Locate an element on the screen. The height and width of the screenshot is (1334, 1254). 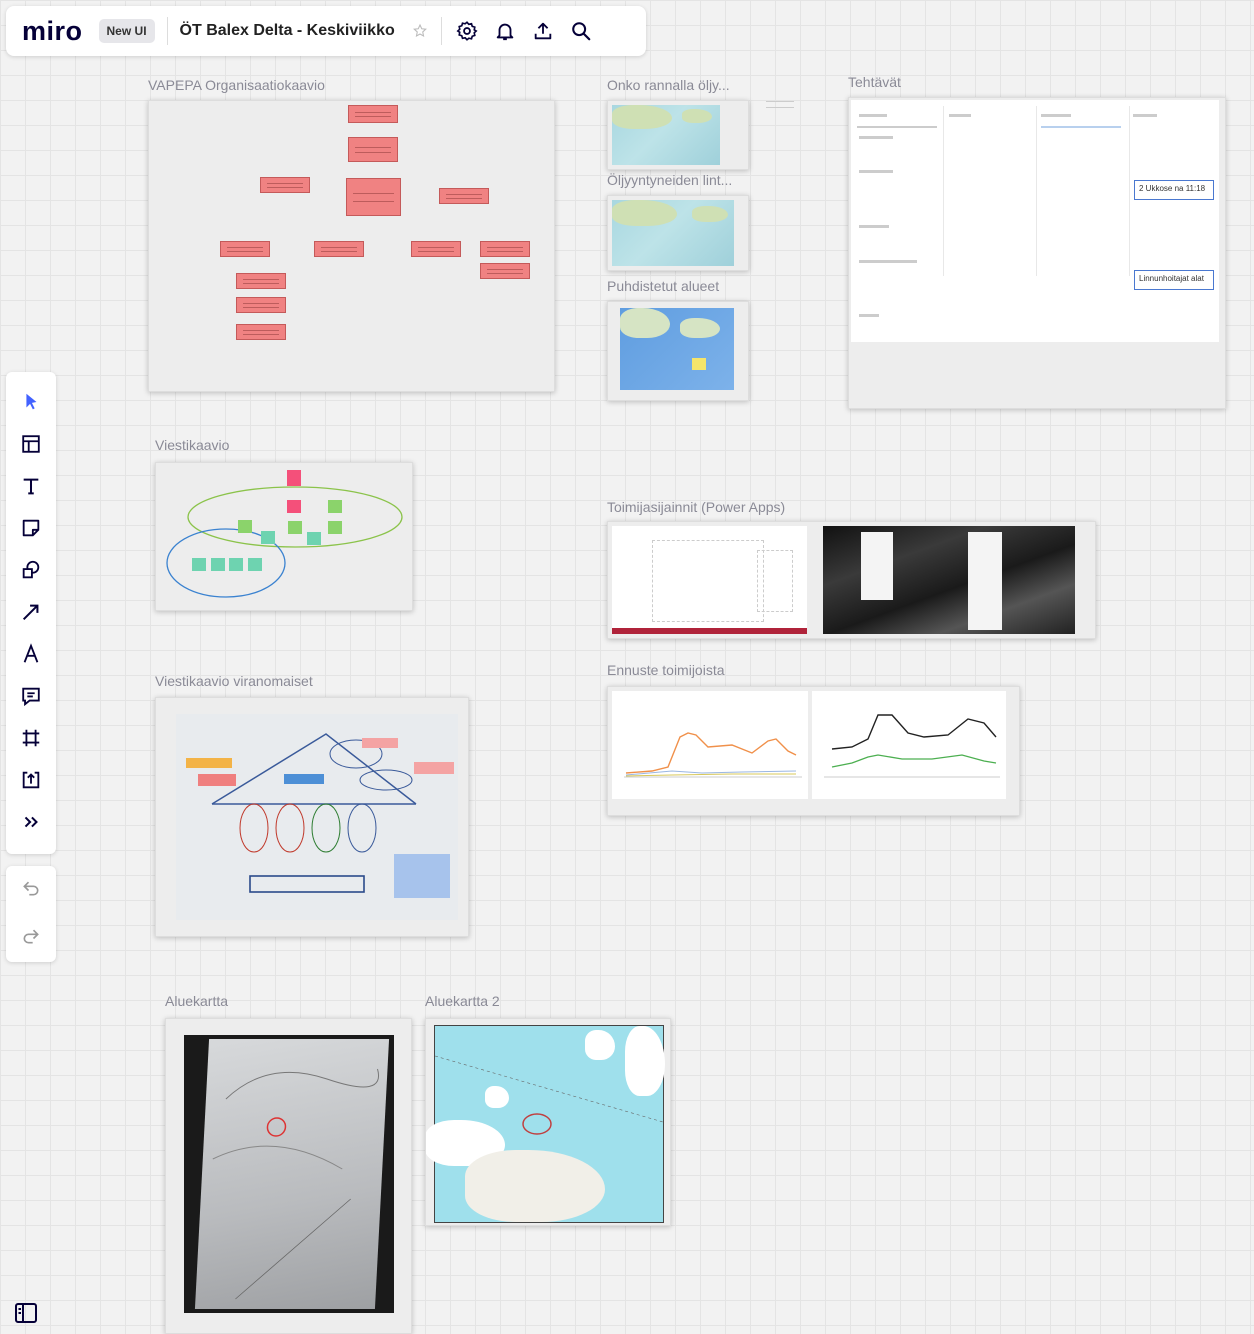
select-cursor-icon is located at coordinates (31, 402).